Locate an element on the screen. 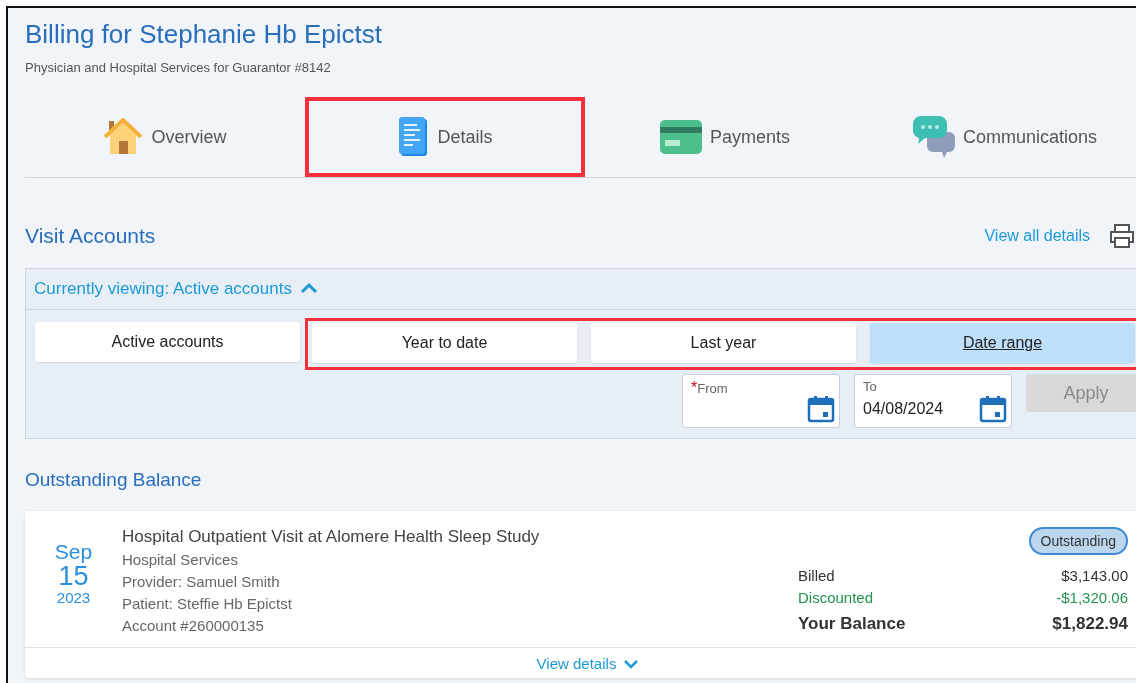  page-subtitle: Physician and Hospital Services for Guarantor #8142 is located at coordinates (178, 67).